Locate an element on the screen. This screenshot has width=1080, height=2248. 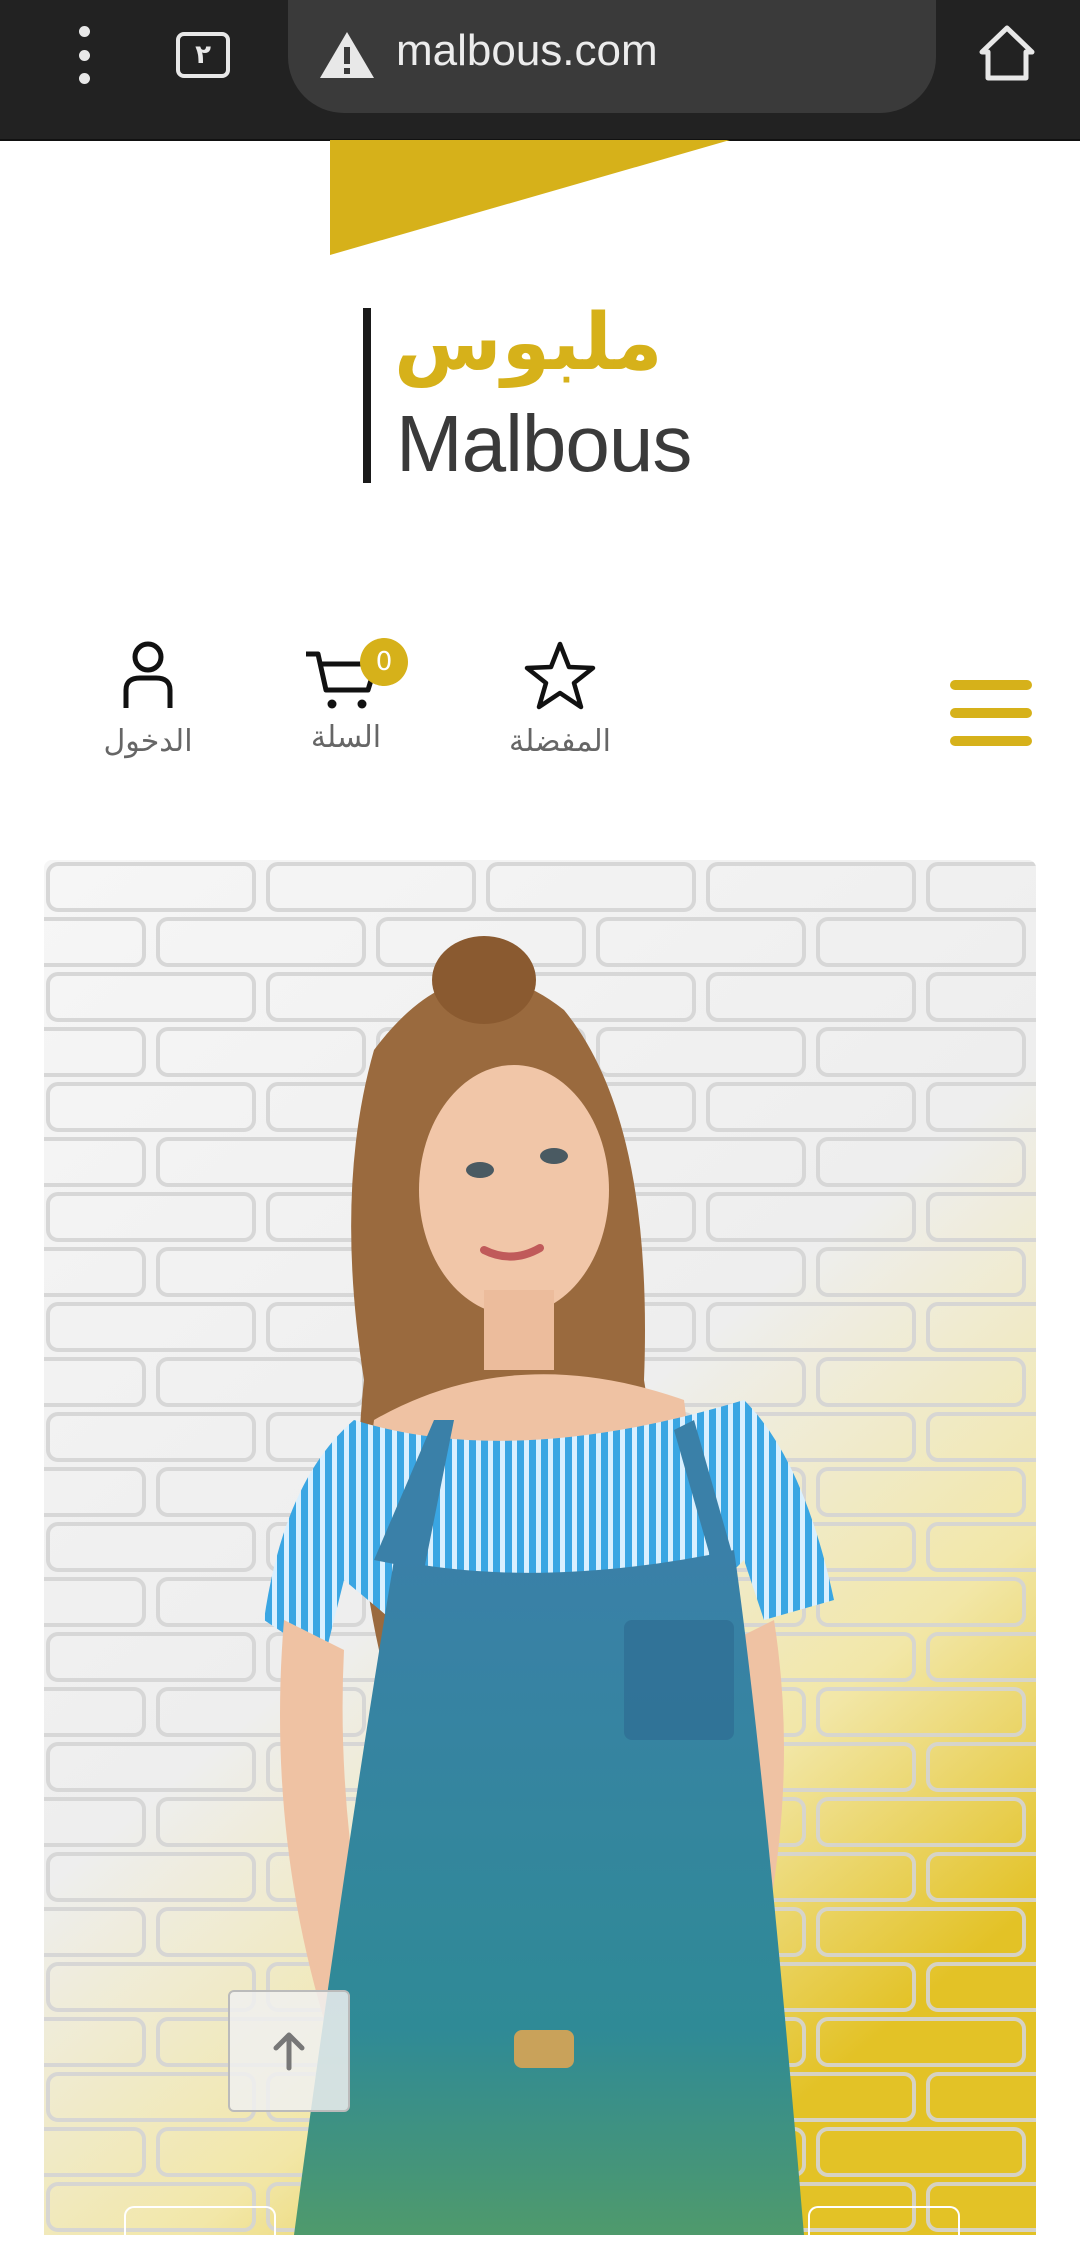
tab-switcher-button: ٢ is located at coordinates (203, 55).